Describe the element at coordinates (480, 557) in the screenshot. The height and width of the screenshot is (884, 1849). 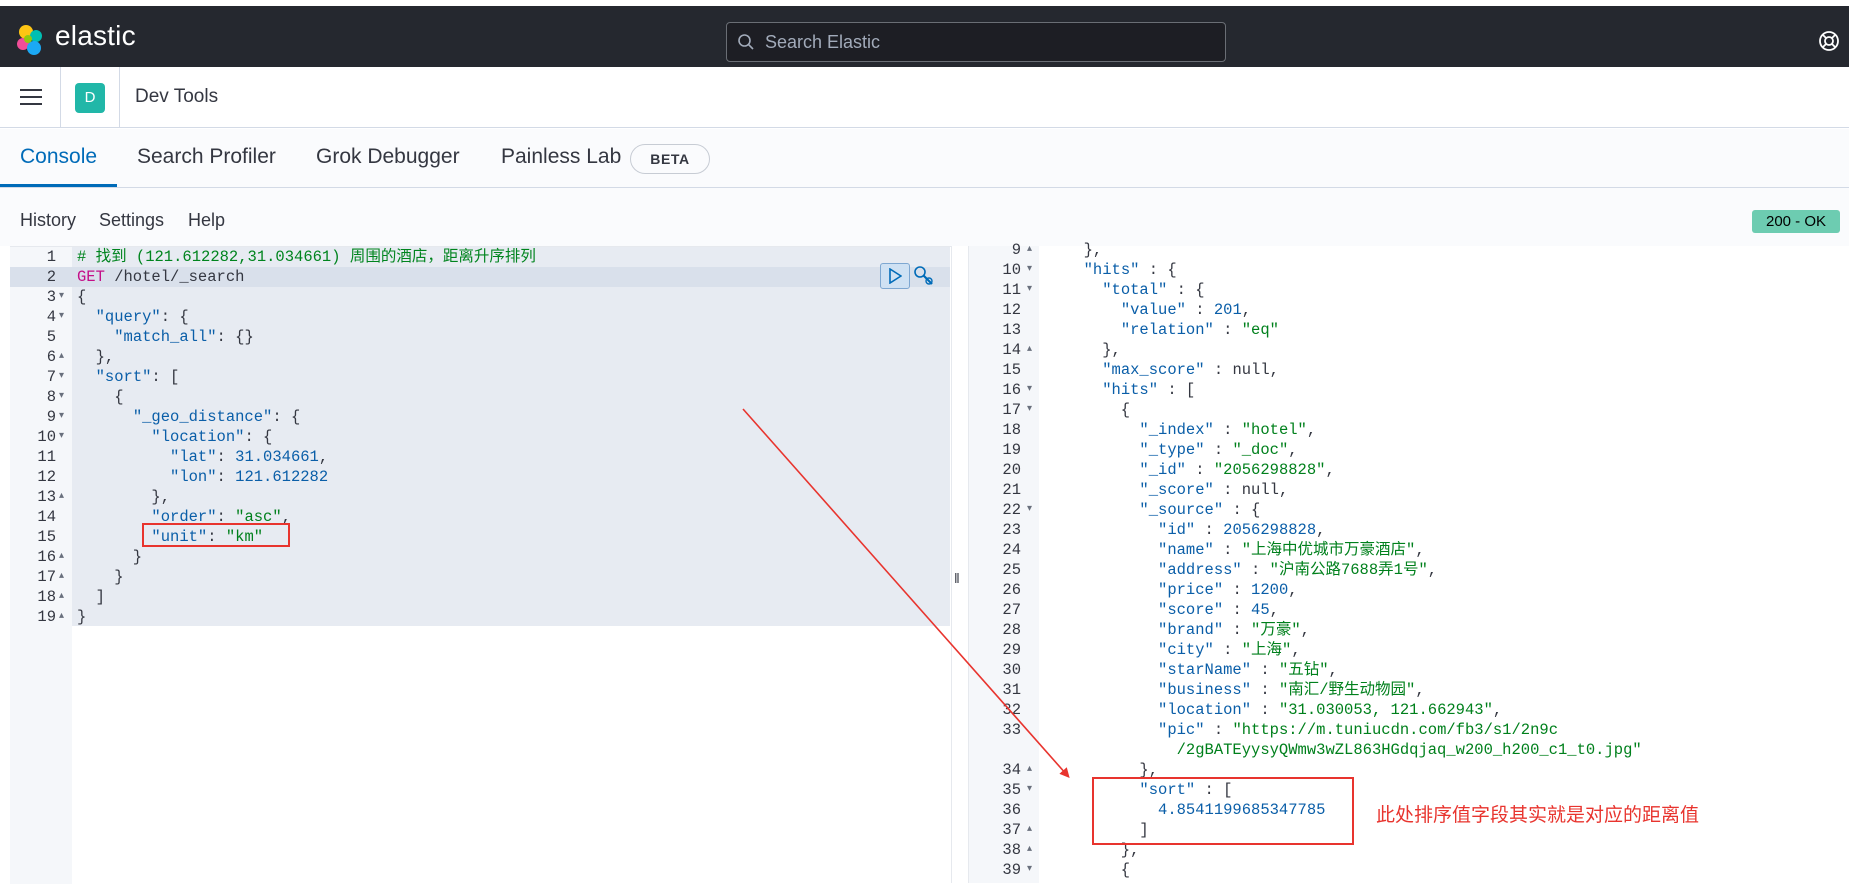
I see `request-line: 16 ▴ }` at that location.